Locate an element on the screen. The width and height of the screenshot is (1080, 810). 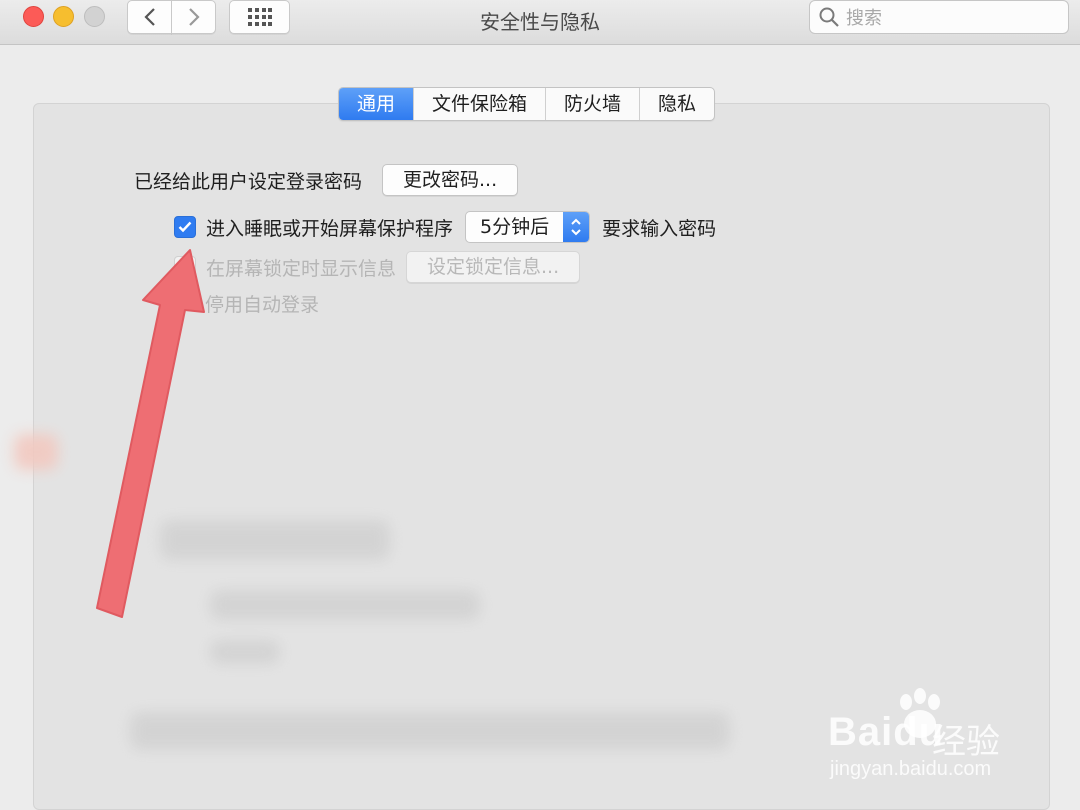
require-password-suffix: 要求输入密码 is located at coordinates (659, 228).